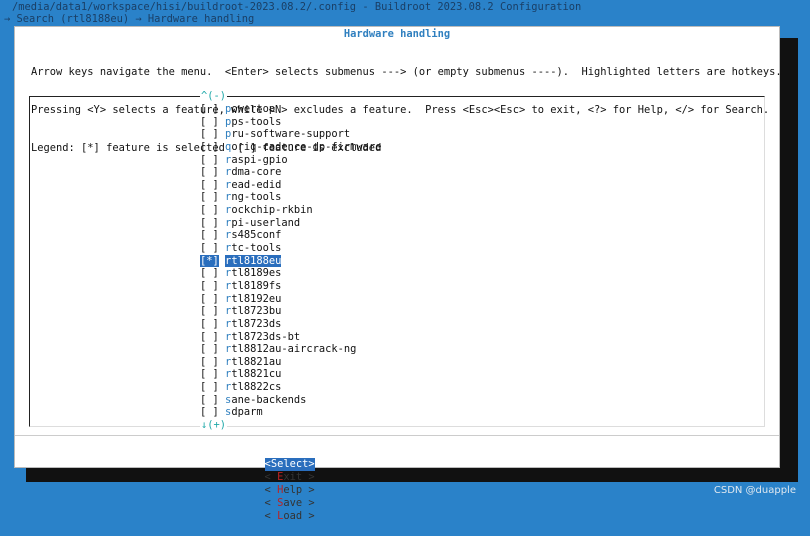 The width and height of the screenshot is (810, 536). I want to click on menu-item-label: raspi-gpio, so click(256, 160).